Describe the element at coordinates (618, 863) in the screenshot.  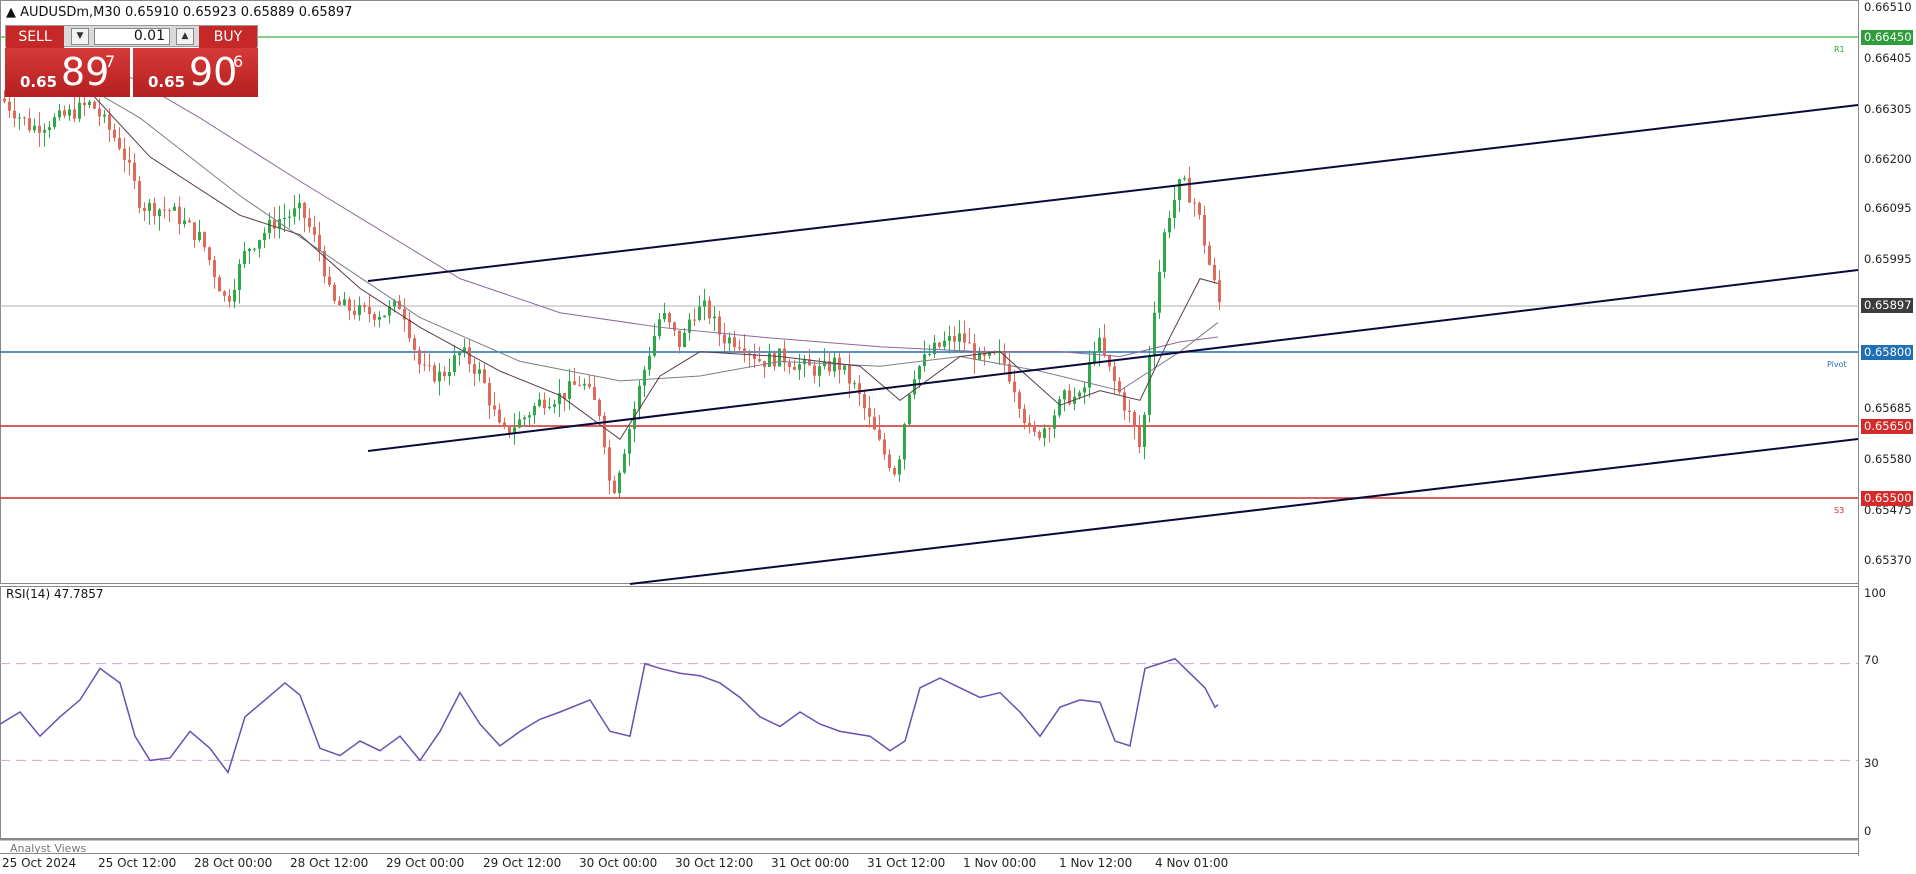
I see `time-axis-label: 30 Oct 00:00` at that location.